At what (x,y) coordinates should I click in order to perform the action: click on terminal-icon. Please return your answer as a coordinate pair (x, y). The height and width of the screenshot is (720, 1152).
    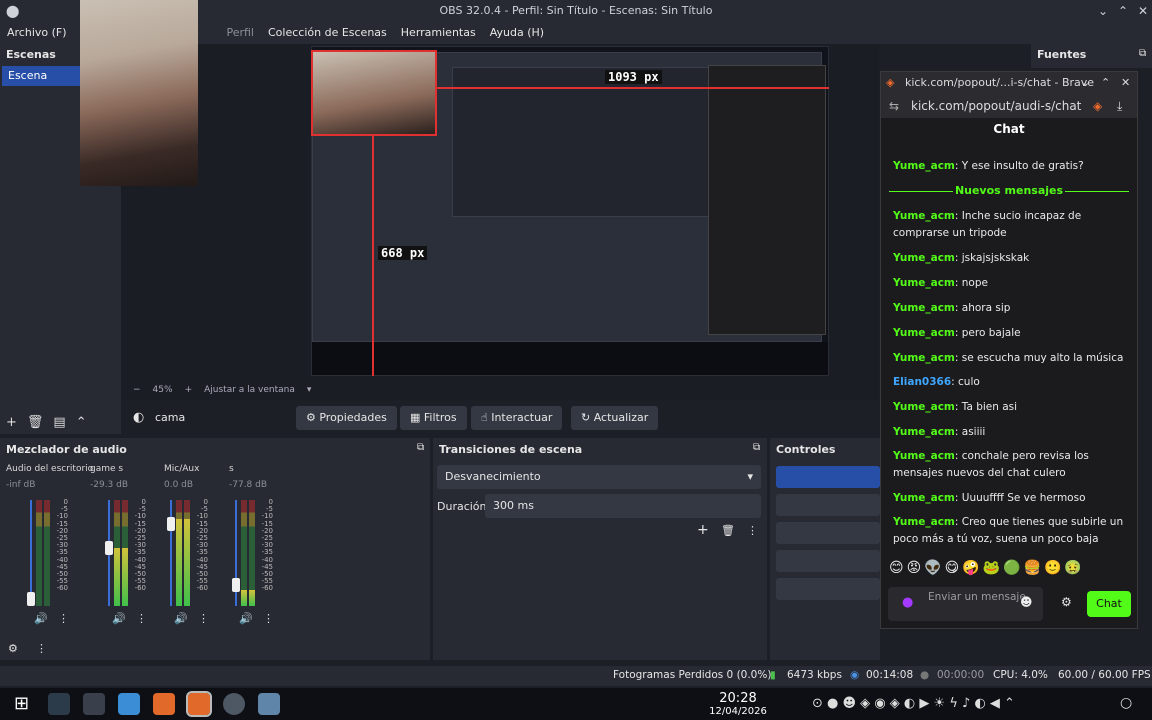
    Looking at the image, I should click on (59, 704).